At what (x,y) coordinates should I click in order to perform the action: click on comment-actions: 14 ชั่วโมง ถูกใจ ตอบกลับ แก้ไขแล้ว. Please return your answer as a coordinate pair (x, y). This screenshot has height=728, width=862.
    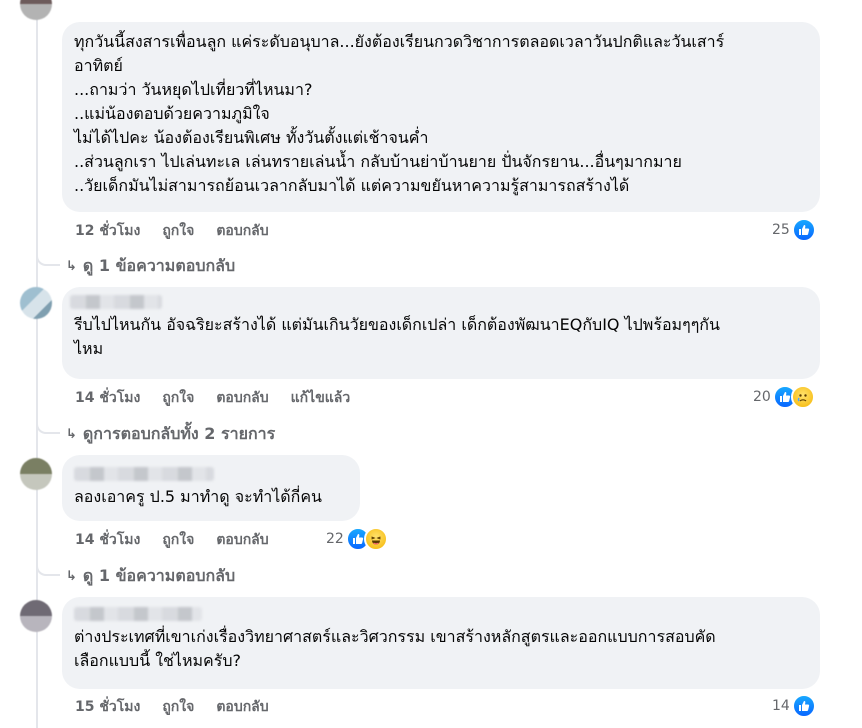
    Looking at the image, I should click on (212, 398).